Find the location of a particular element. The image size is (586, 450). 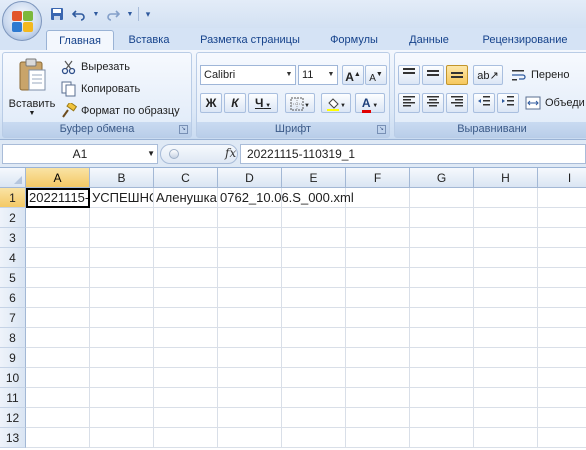

cell-f13 is located at coordinates (378, 438).